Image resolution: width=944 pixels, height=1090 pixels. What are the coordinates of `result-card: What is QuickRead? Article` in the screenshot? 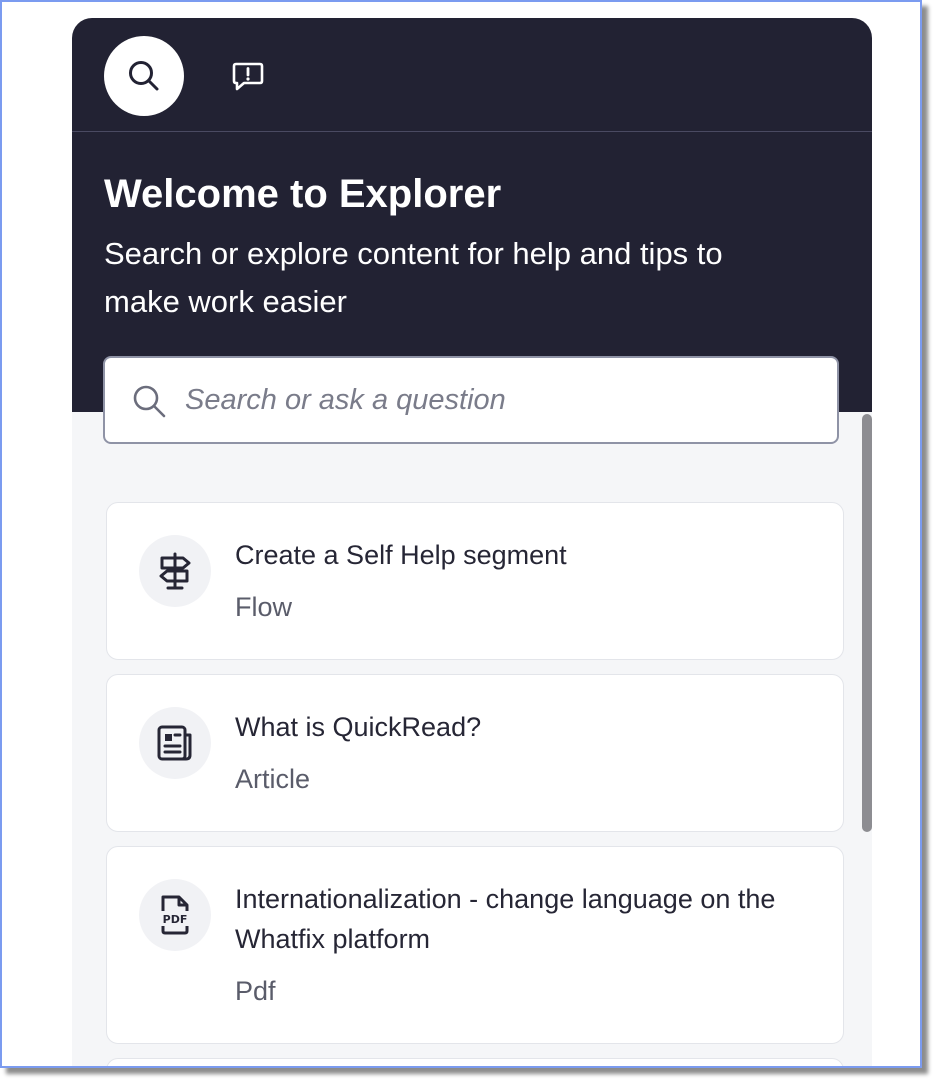 It's located at (475, 753).